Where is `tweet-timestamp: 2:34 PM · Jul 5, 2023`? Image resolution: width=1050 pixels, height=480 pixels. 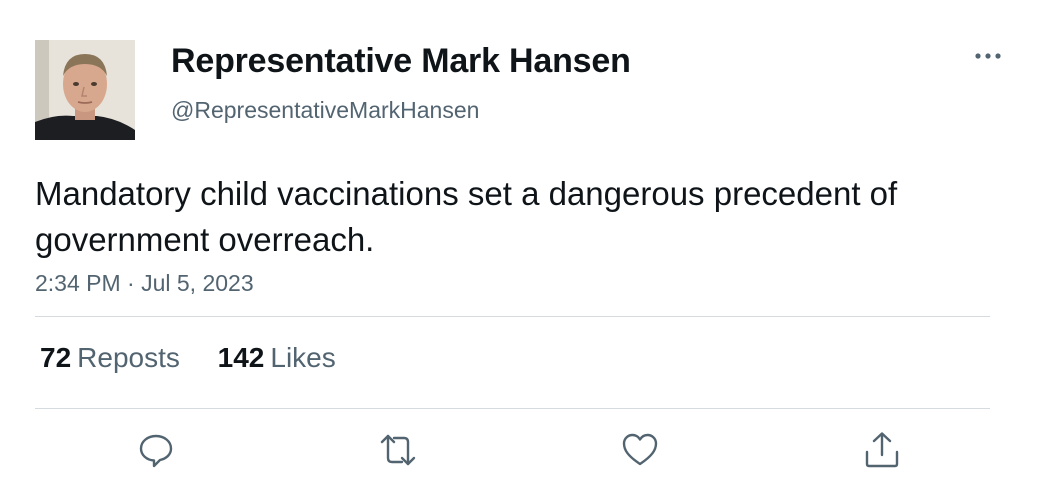 tweet-timestamp: 2:34 PM · Jul 5, 2023 is located at coordinates (144, 283).